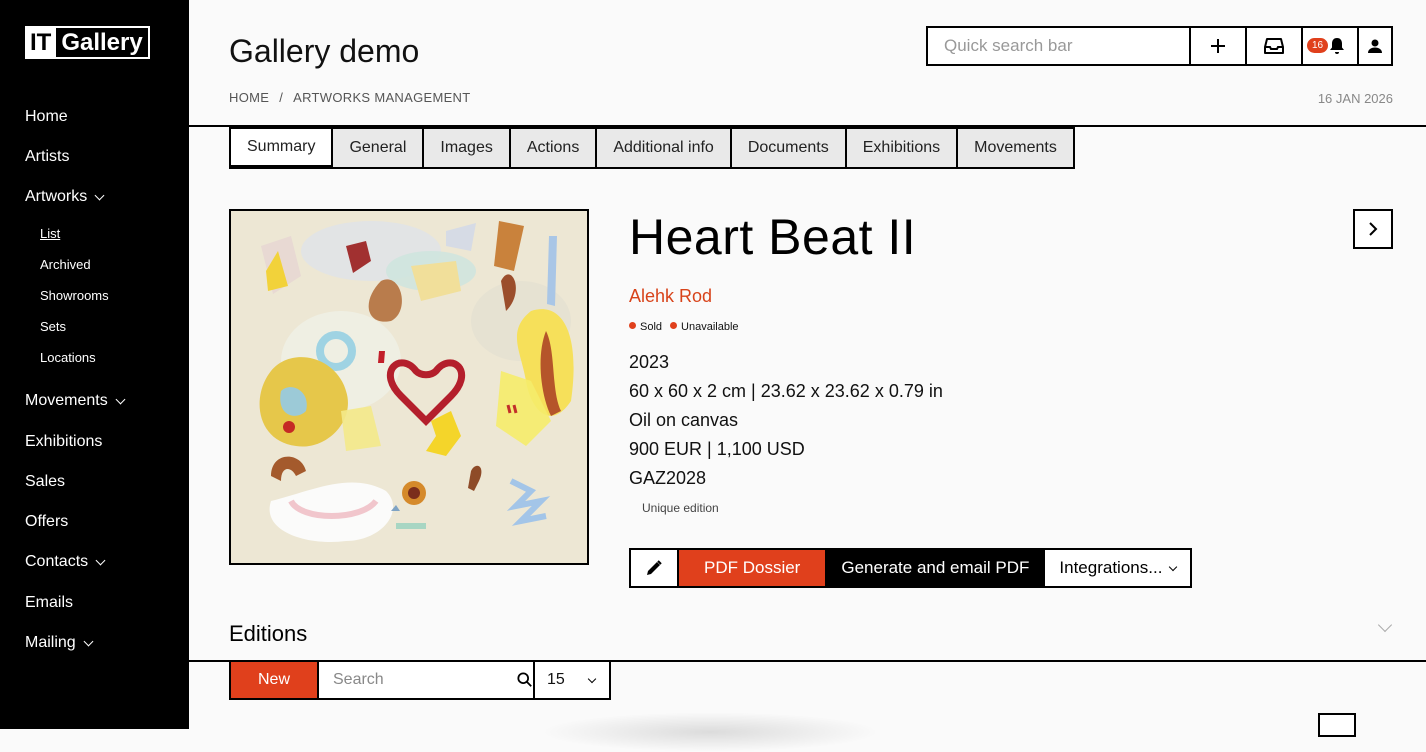 Image resolution: width=1426 pixels, height=752 pixels. Describe the element at coordinates (381, 97) in the screenshot. I see `breadcrumb-artworks-management: ARTWORKS MANAGEMENT` at that location.